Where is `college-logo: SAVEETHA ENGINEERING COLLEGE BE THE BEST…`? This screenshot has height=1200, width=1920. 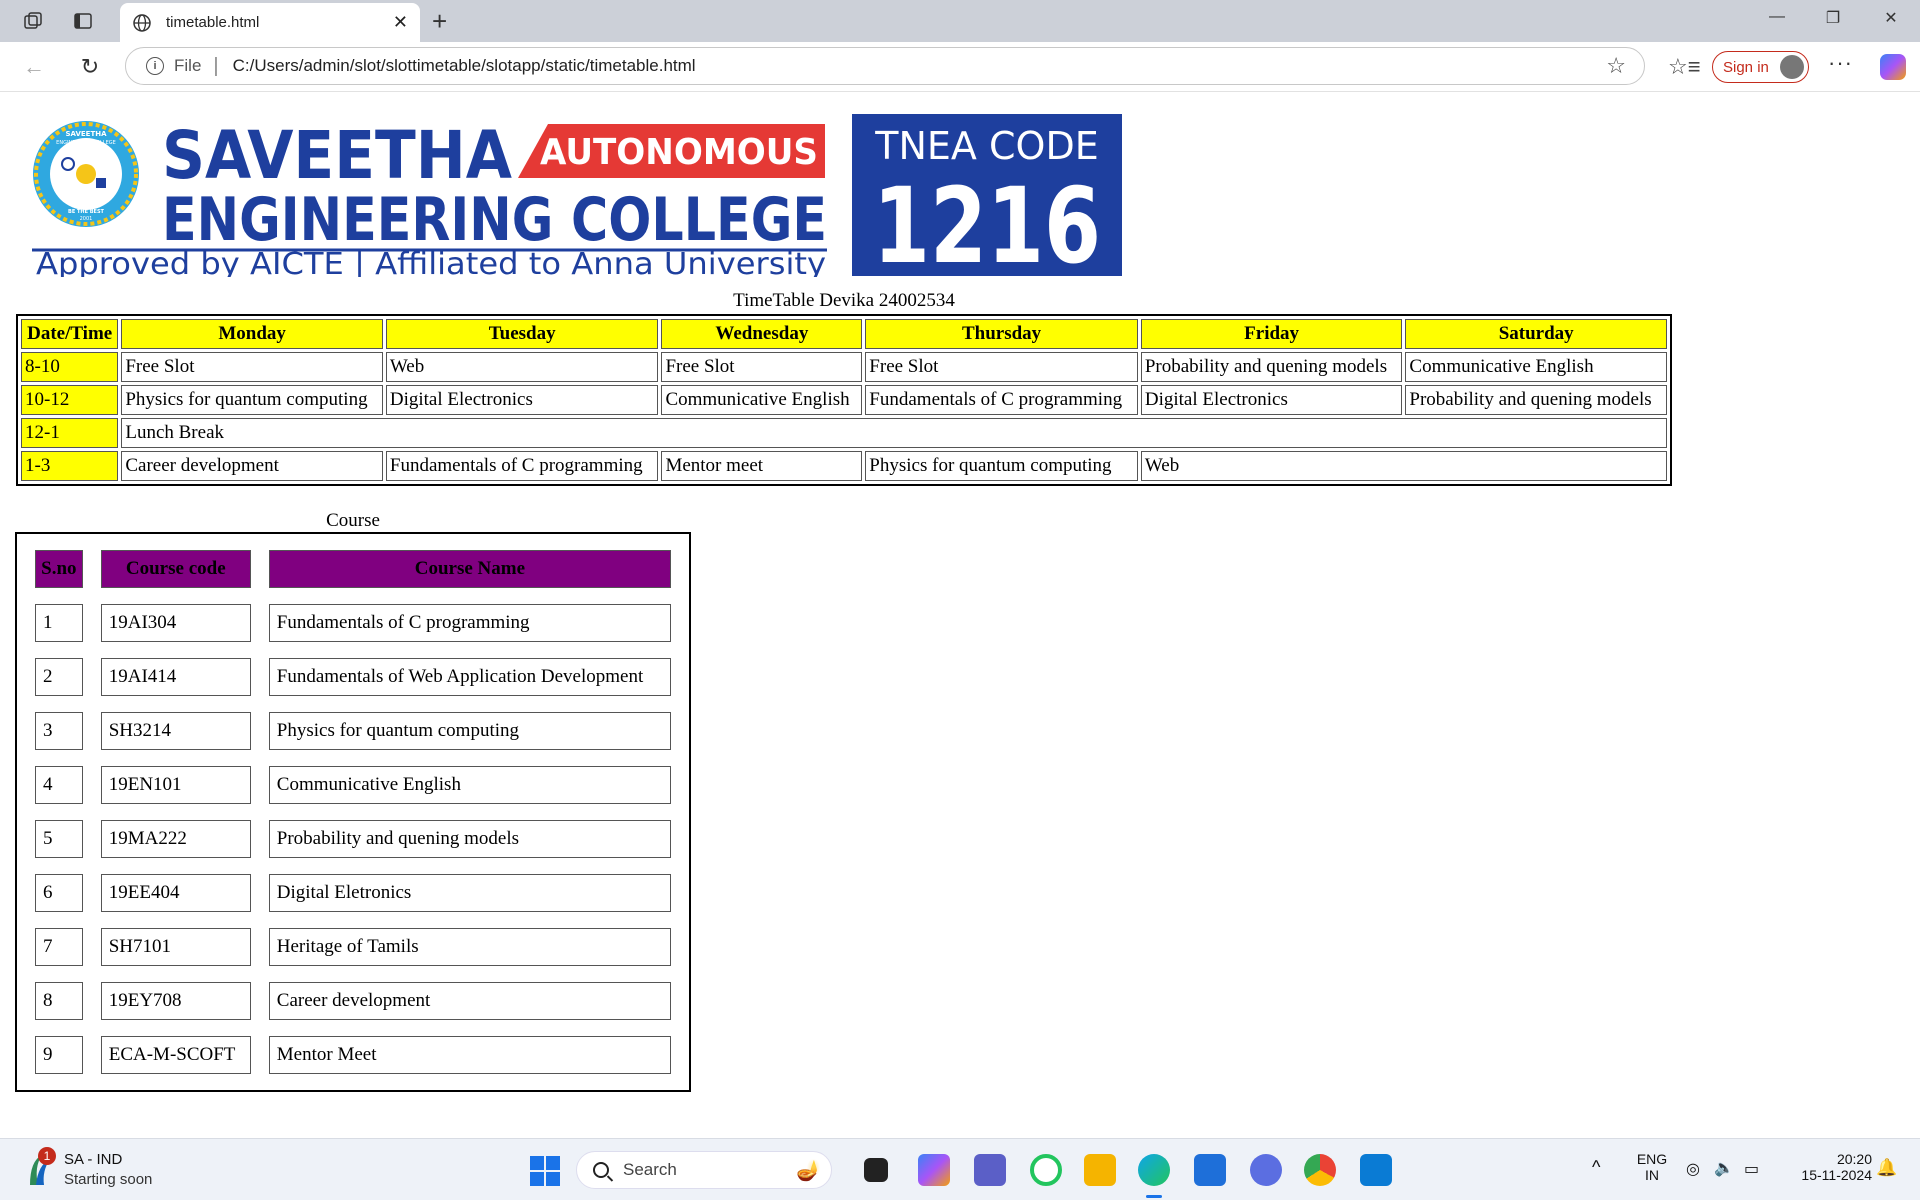 college-logo: SAVEETHA ENGINEERING COLLEGE BE THE BEST… is located at coordinates (577, 194).